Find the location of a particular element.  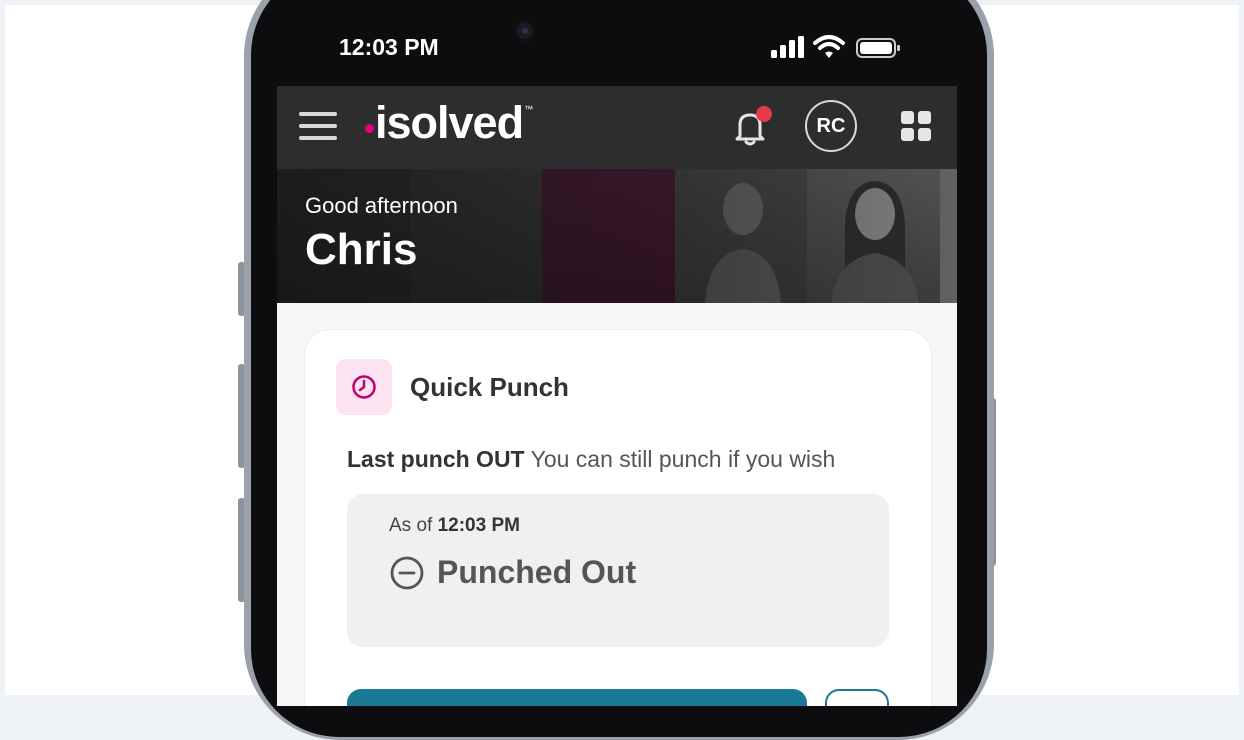

card-title: Quick Punch is located at coordinates (489, 387).